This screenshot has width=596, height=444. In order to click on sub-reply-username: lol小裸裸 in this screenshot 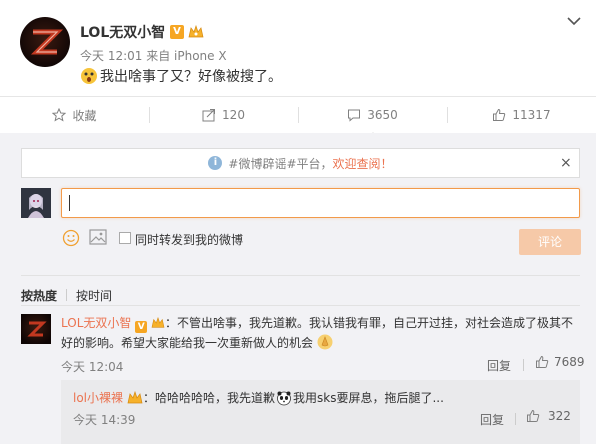, I will do `click(98, 397)`.